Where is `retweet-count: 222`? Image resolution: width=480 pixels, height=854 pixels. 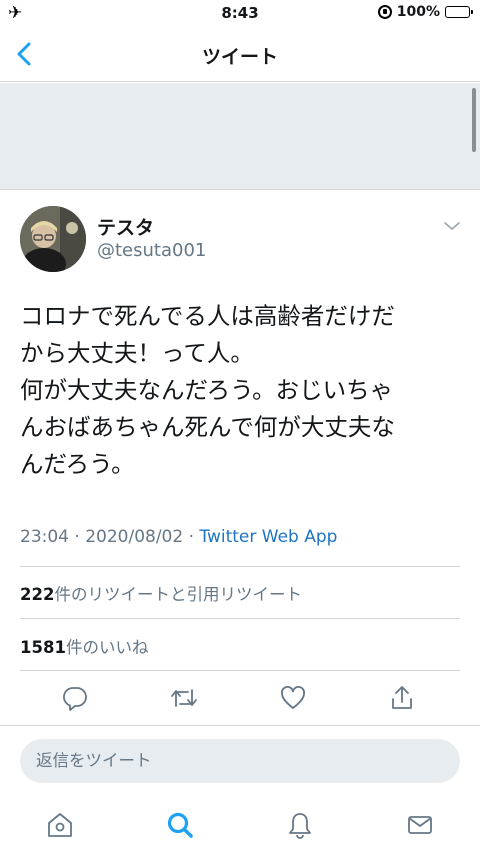 retweet-count: 222 is located at coordinates (37, 594).